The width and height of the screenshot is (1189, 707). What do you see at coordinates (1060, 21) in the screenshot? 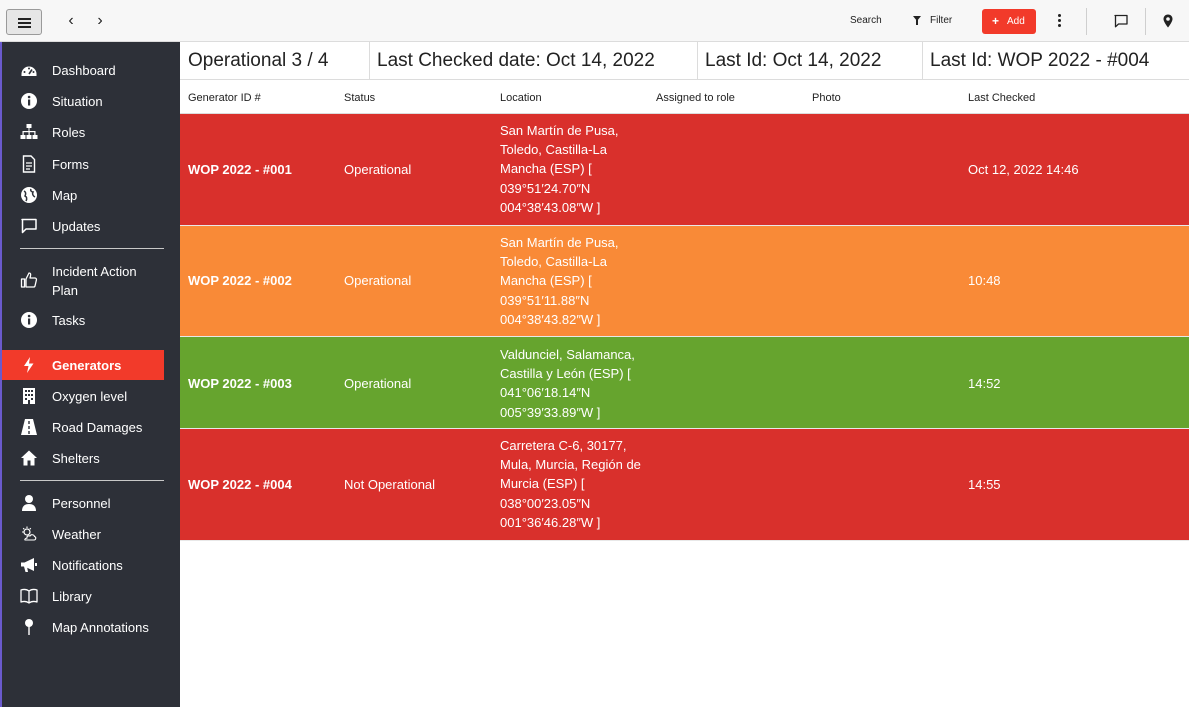
I see `more-options-icon` at bounding box center [1060, 21].